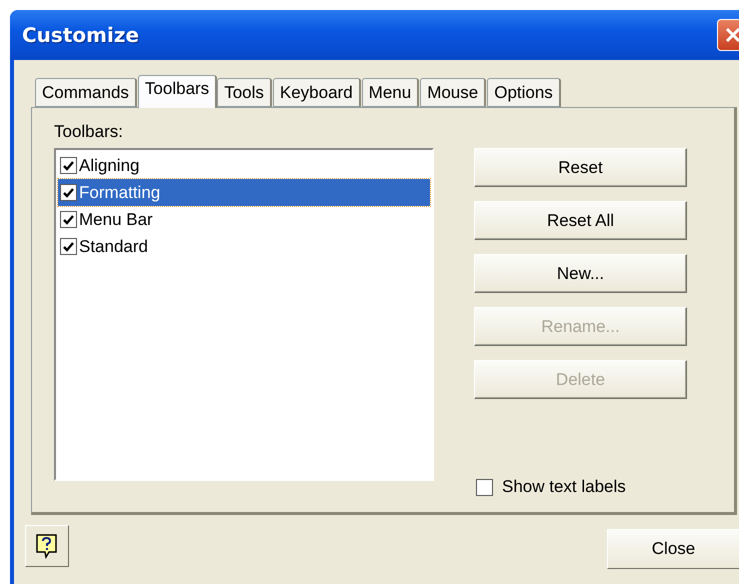  What do you see at coordinates (580, 167) in the screenshot?
I see `dialog-button: Reset` at bounding box center [580, 167].